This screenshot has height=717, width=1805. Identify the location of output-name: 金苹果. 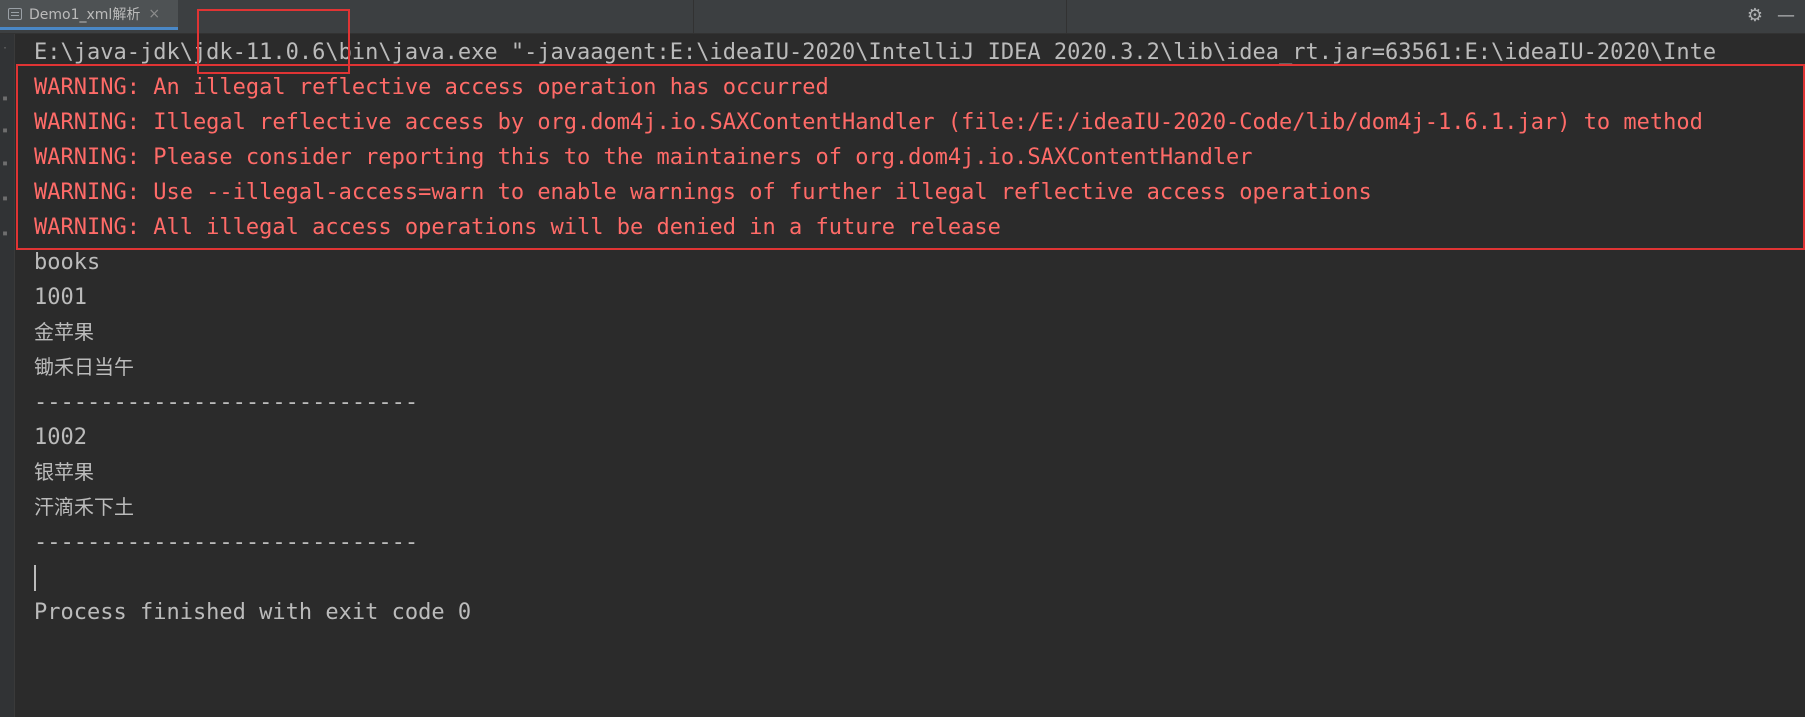
(64, 332).